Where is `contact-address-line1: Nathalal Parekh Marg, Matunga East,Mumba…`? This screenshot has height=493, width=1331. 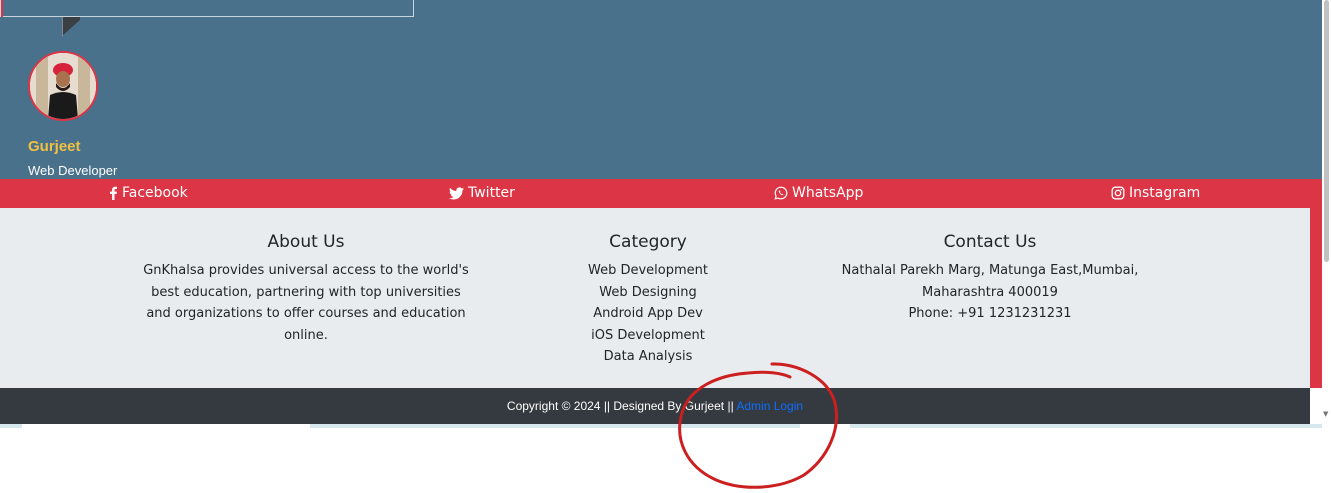 contact-address-line1: Nathalal Parekh Marg, Matunga East,Mumba… is located at coordinates (990, 270).